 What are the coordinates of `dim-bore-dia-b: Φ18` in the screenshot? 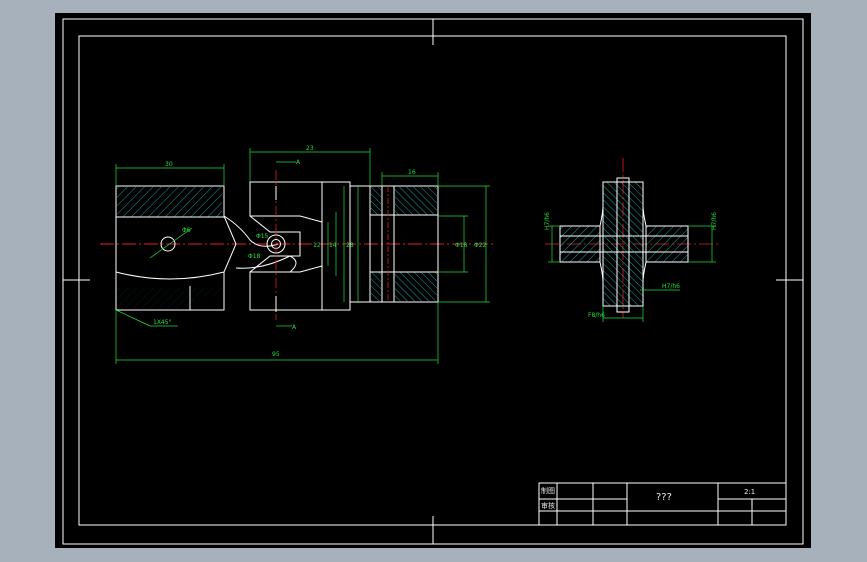 It's located at (254, 256).